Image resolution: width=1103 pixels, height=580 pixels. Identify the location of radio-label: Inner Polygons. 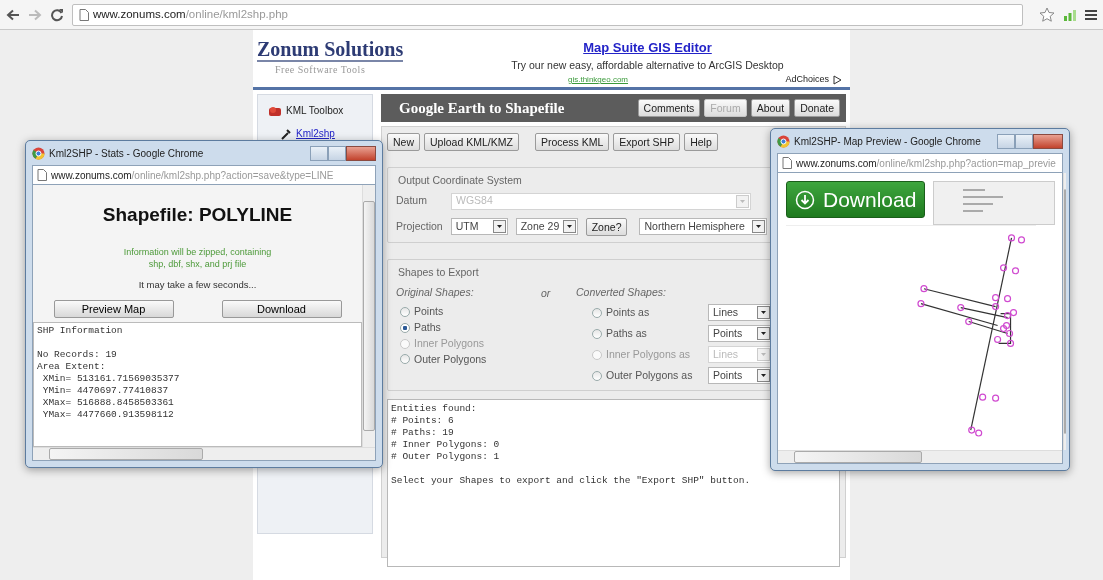
(449, 343).